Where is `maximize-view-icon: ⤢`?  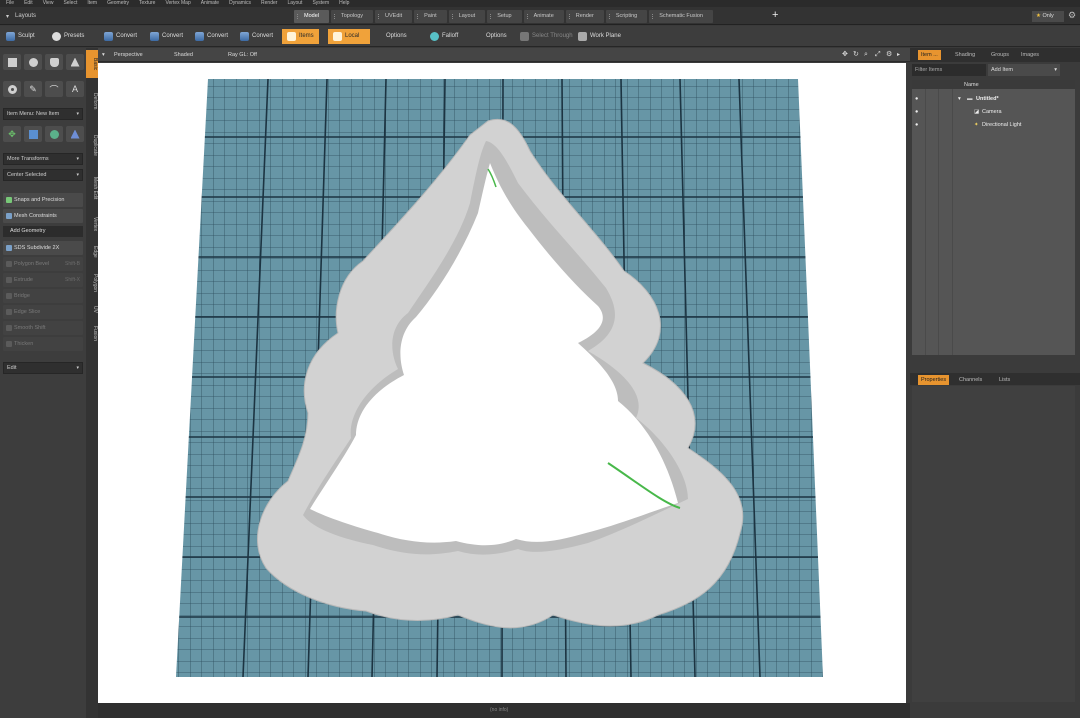 maximize-view-icon: ⤢ is located at coordinates (878, 55).